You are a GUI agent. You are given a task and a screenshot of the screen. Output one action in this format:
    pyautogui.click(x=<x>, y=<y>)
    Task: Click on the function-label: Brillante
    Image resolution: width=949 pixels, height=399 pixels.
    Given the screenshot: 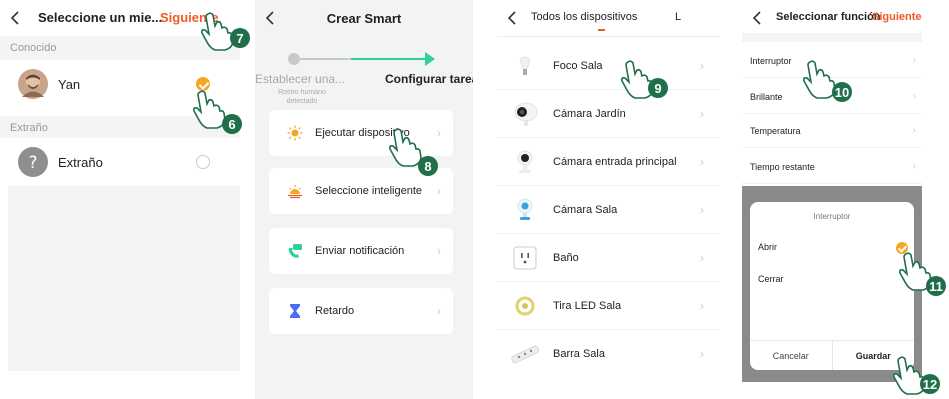 What is the action you would take?
    pyautogui.click(x=766, y=96)
    